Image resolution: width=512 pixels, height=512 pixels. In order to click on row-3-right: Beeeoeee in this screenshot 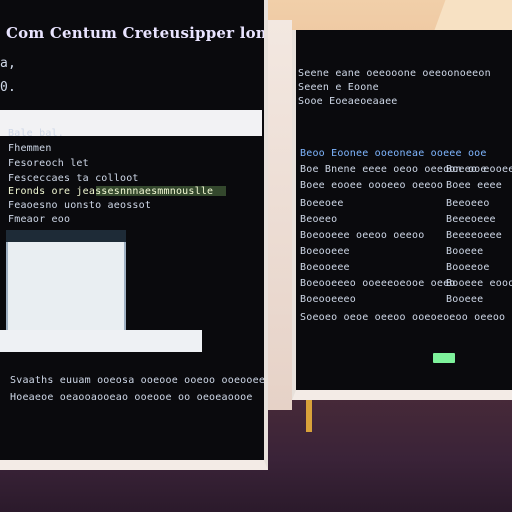, I will do `click(471, 219)`.